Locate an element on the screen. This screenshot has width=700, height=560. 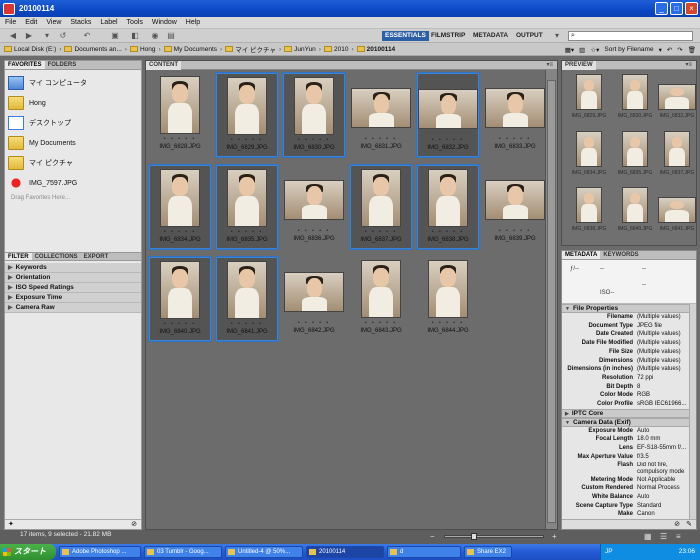
favorite-desktop: デスクトップ is located at coordinates (73, 123).